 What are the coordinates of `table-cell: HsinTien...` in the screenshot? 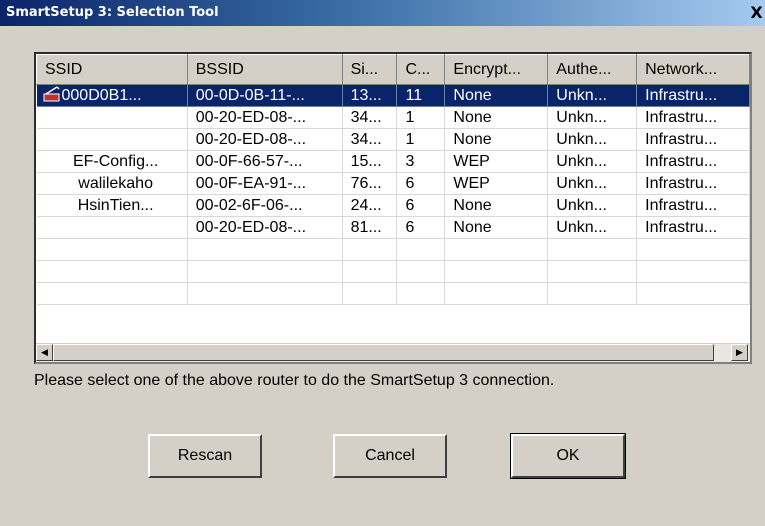 It's located at (112, 205).